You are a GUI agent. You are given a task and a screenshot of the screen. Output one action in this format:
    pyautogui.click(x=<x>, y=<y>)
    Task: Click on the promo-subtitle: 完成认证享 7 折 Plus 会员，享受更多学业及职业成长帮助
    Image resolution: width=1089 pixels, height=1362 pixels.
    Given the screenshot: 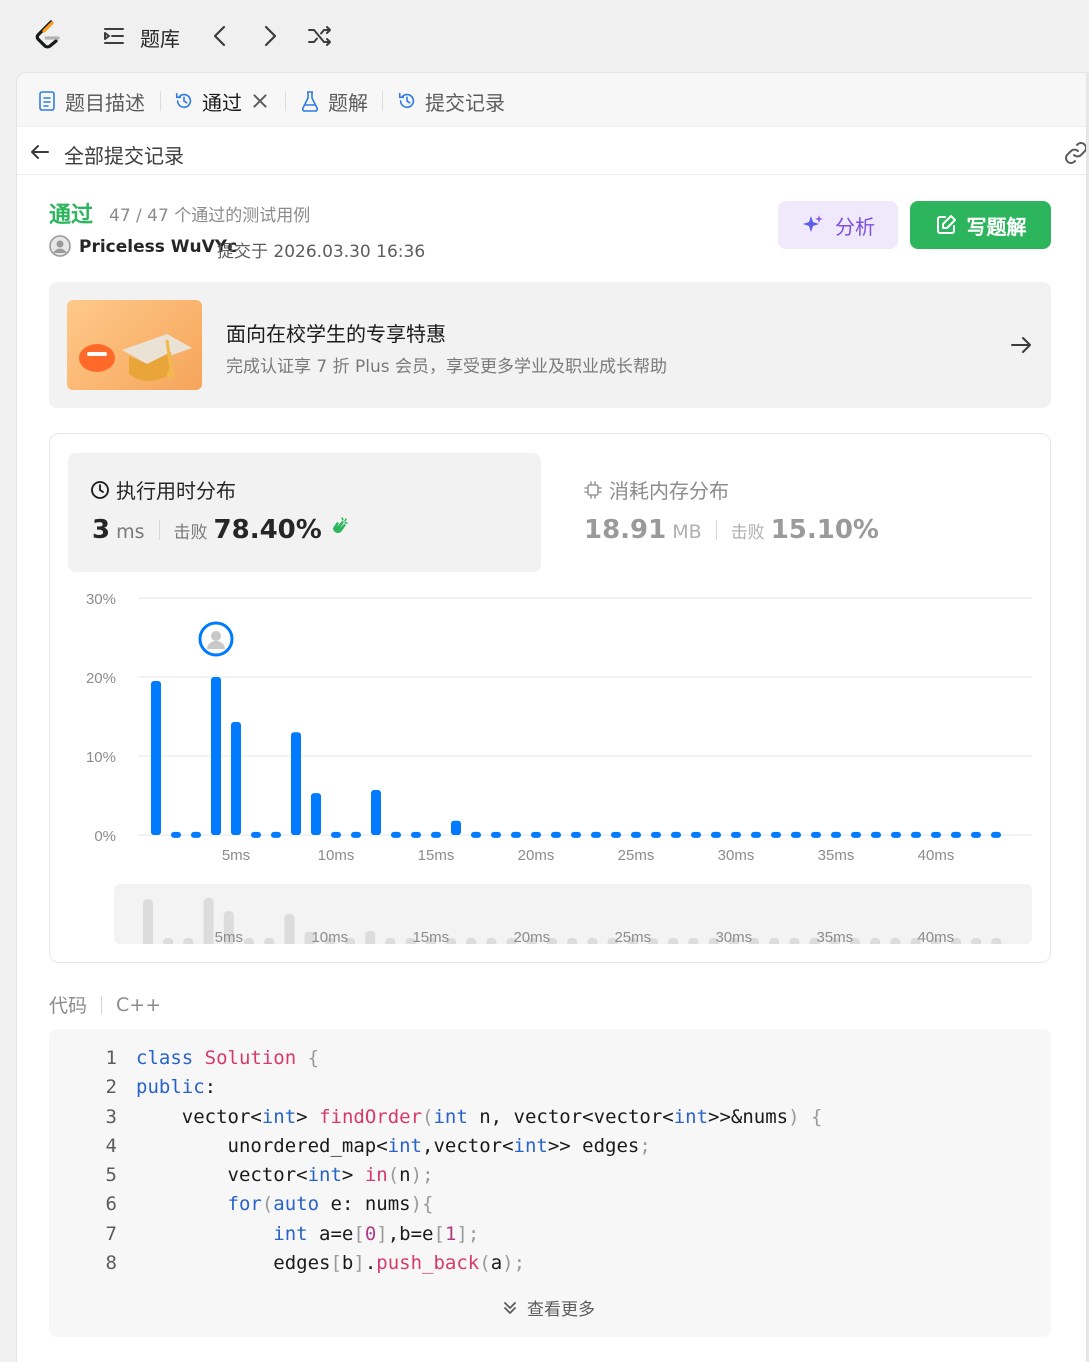 What is the action you would take?
    pyautogui.click(x=447, y=367)
    